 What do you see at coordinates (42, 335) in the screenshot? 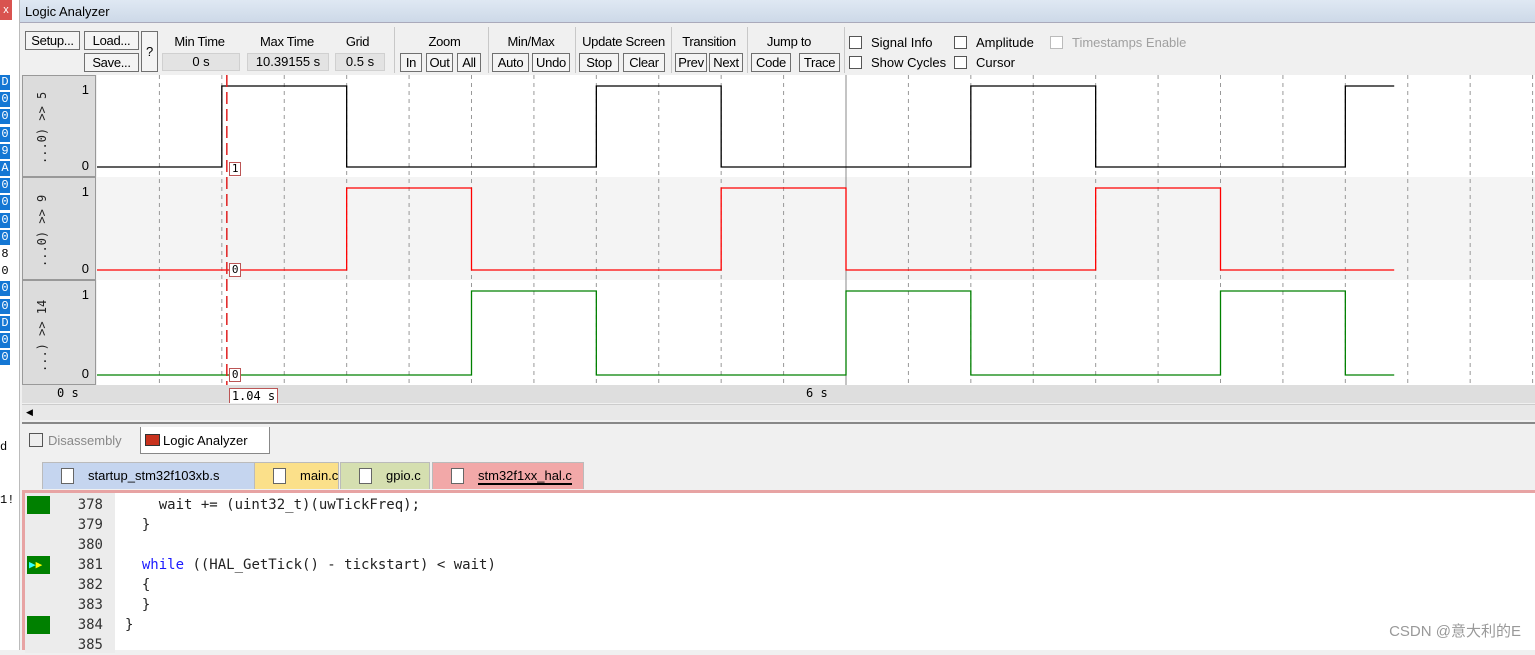
I see `signal-name: ...) >> 14` at bounding box center [42, 335].